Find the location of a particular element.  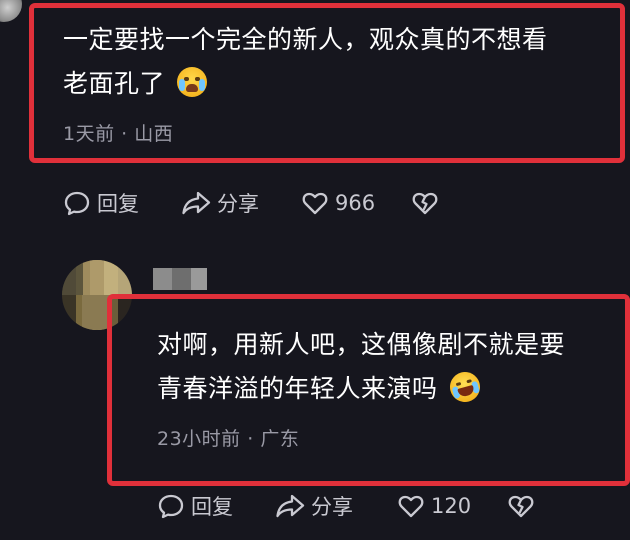

like-count: 120 is located at coordinates (451, 506).